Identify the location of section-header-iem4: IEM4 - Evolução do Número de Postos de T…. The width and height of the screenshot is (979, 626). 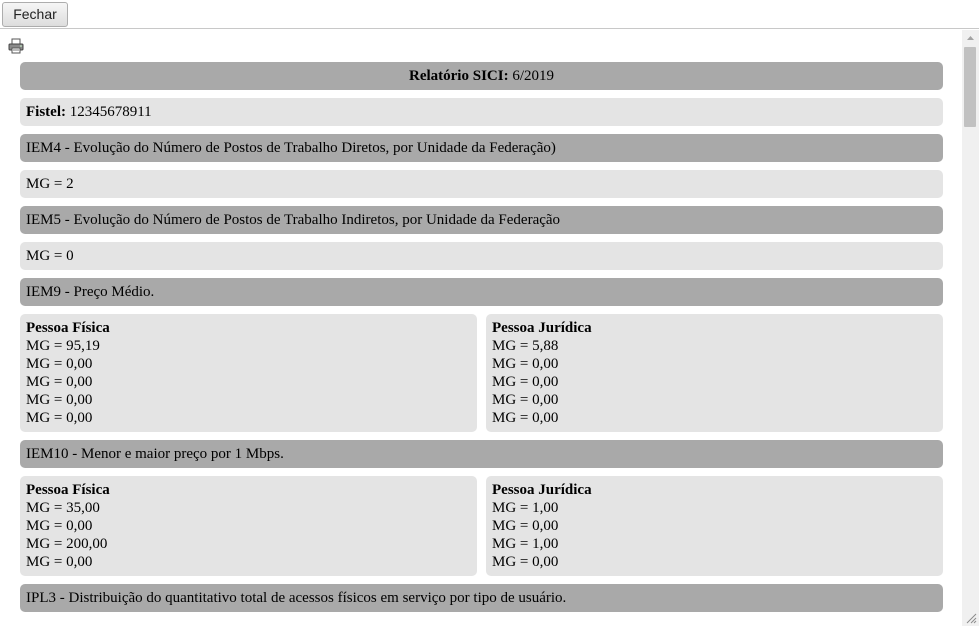
(481, 148).